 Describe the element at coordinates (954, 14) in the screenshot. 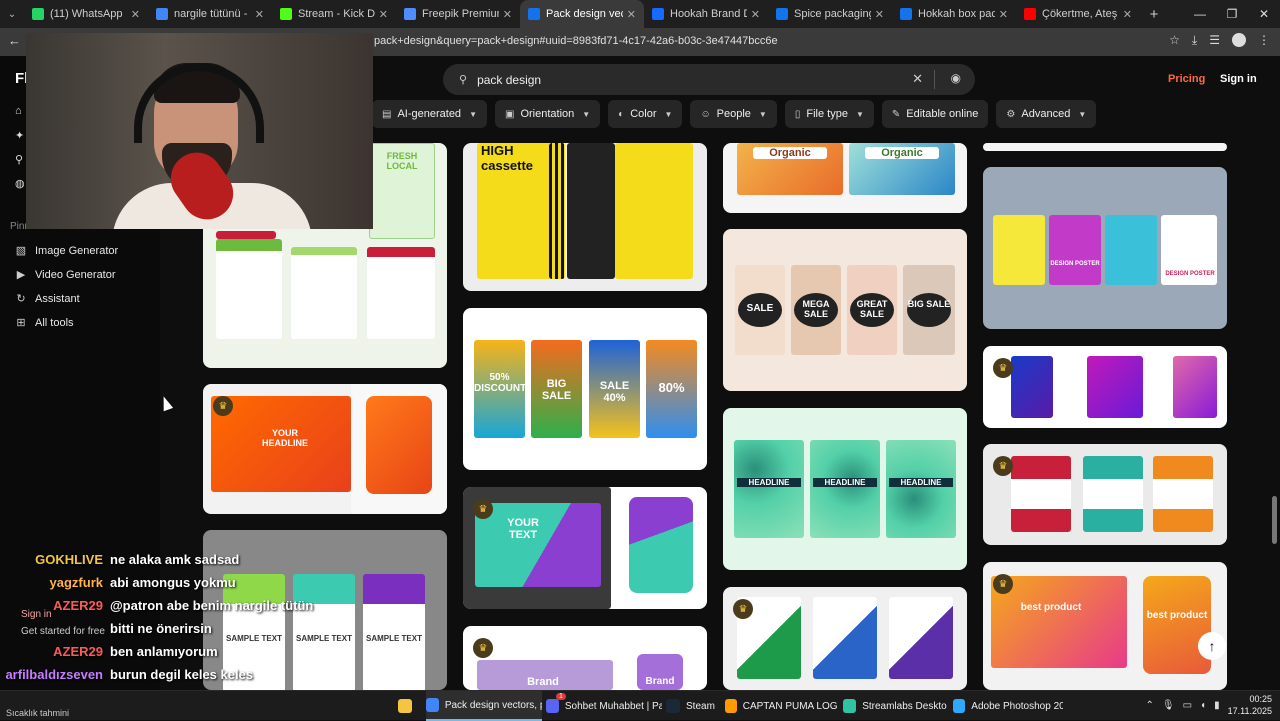

I see `browser-tab: Hokkah box pack de ✕` at that location.